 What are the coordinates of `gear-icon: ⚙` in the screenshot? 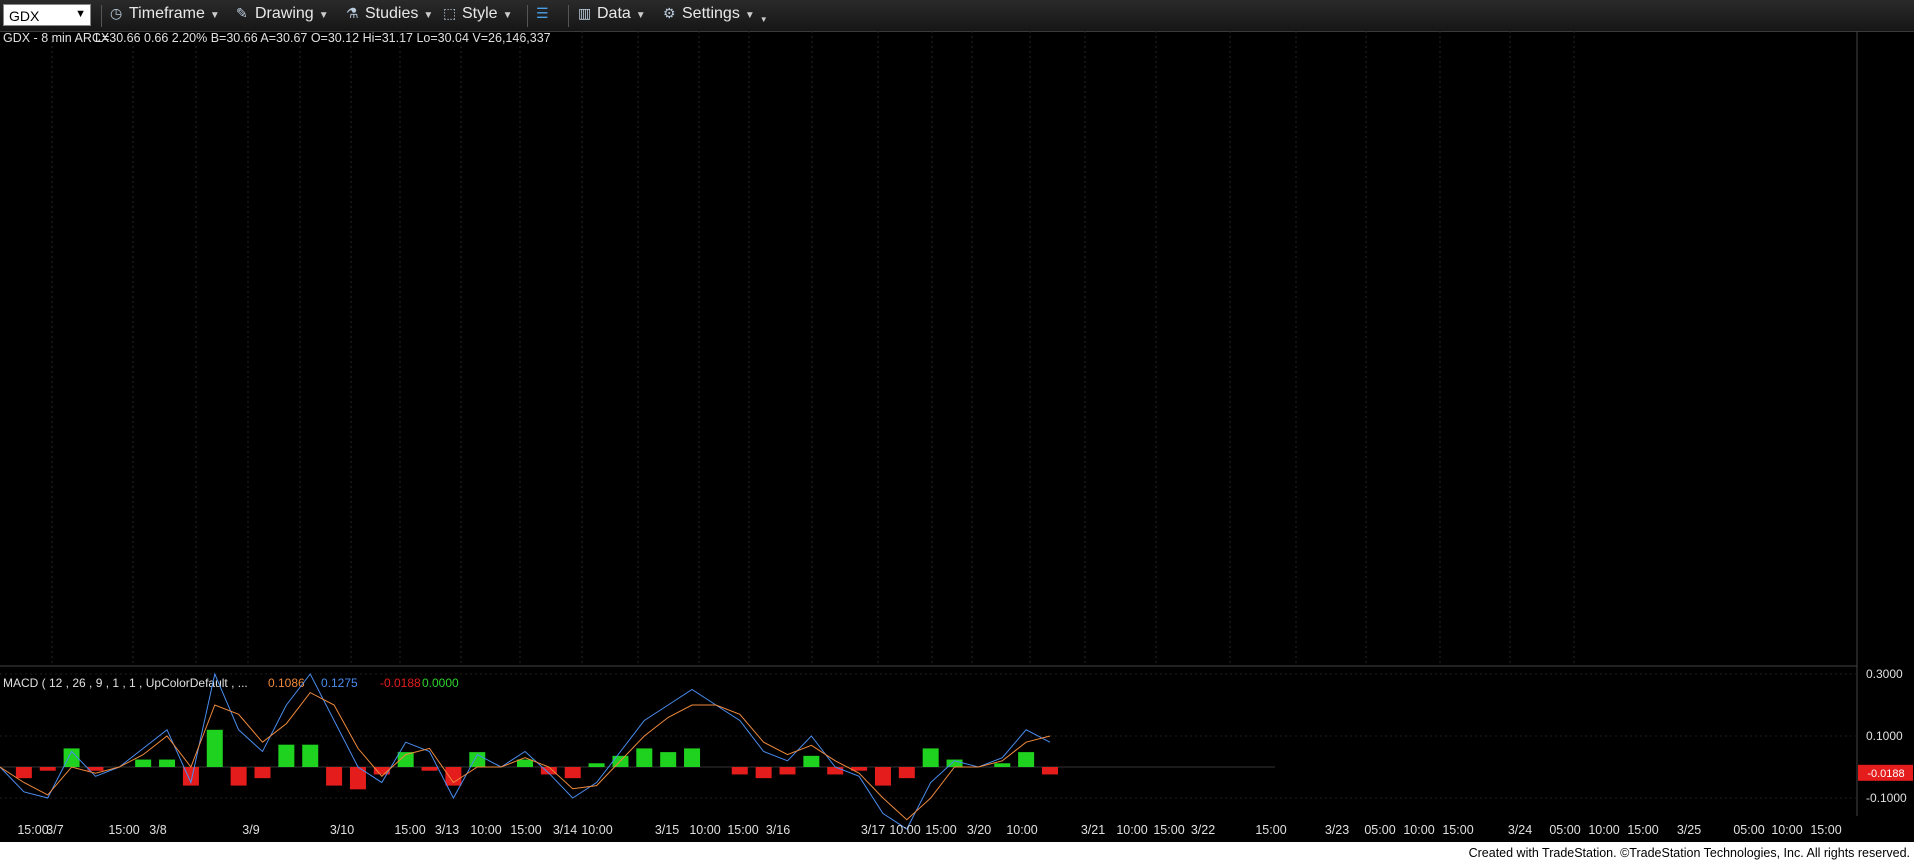 It's located at (669, 13).